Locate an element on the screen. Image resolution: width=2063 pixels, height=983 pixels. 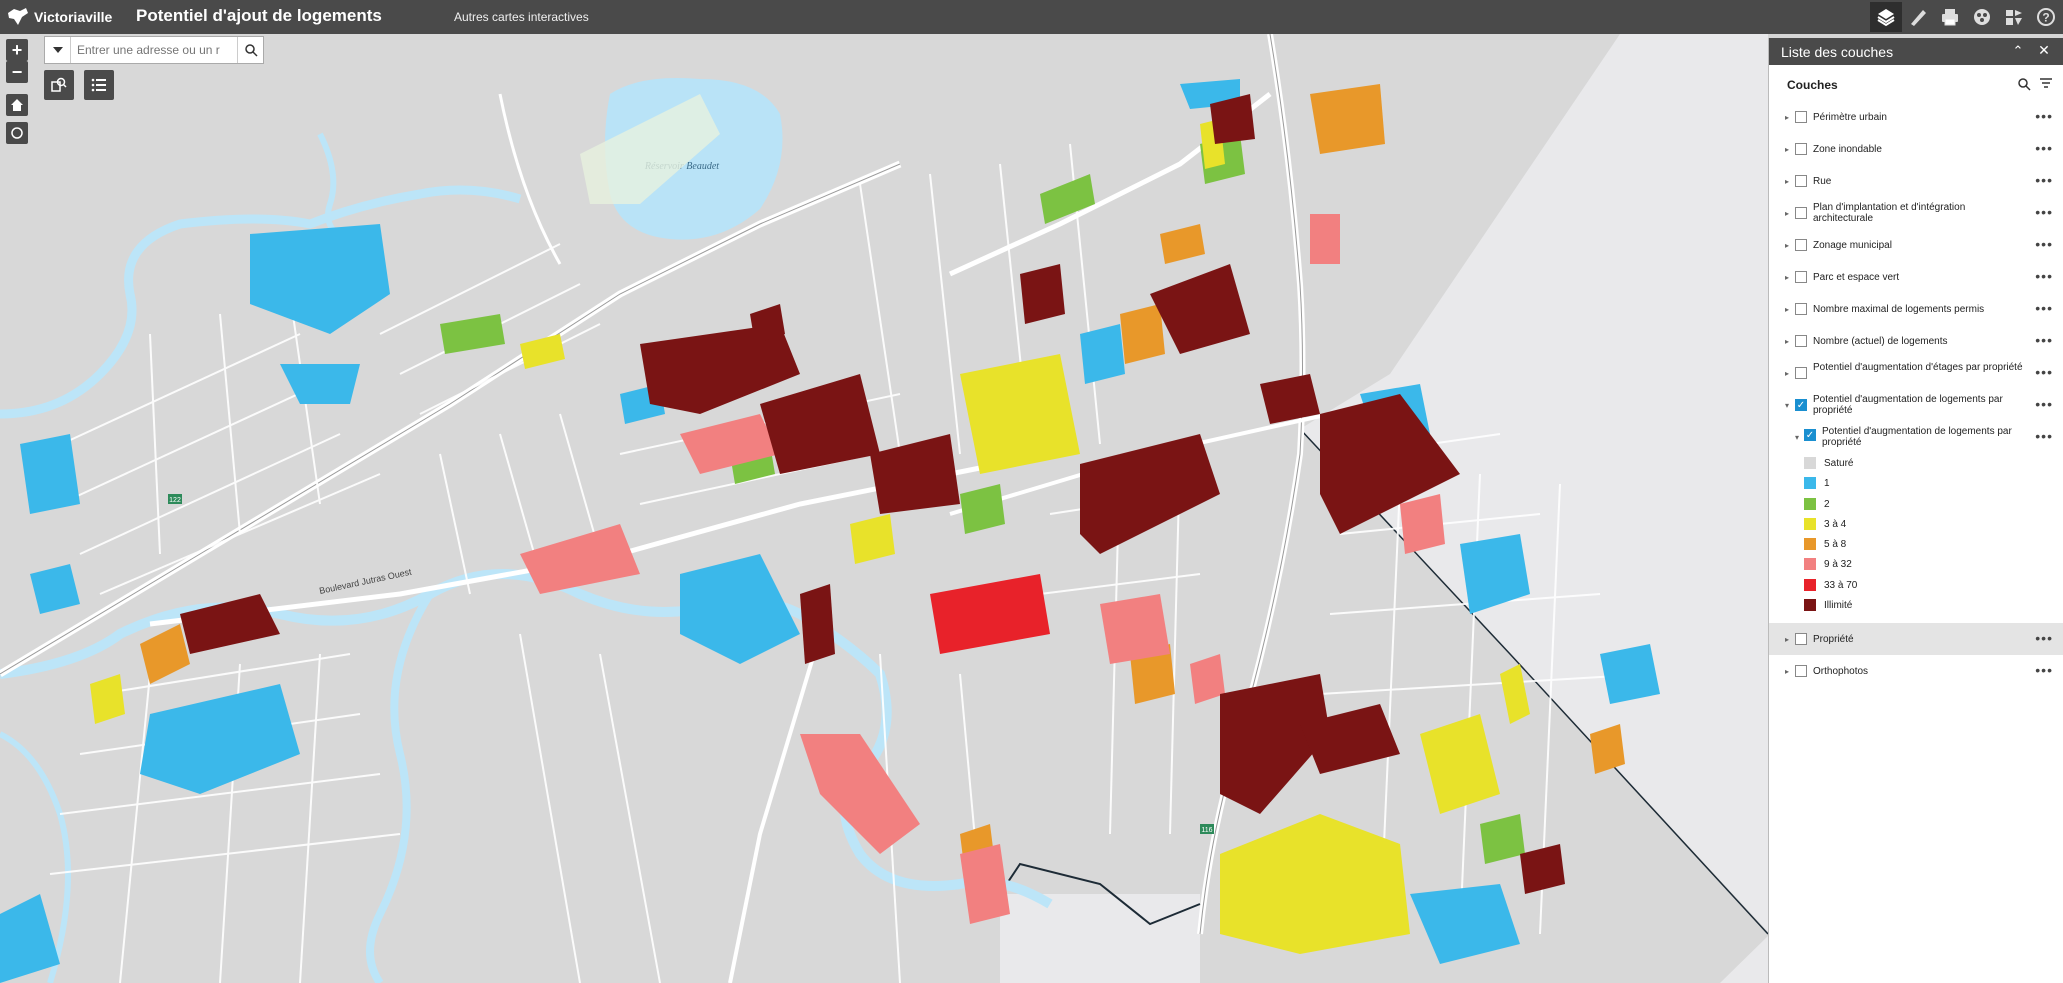
help-icon: ? is located at coordinates (2046, 17).